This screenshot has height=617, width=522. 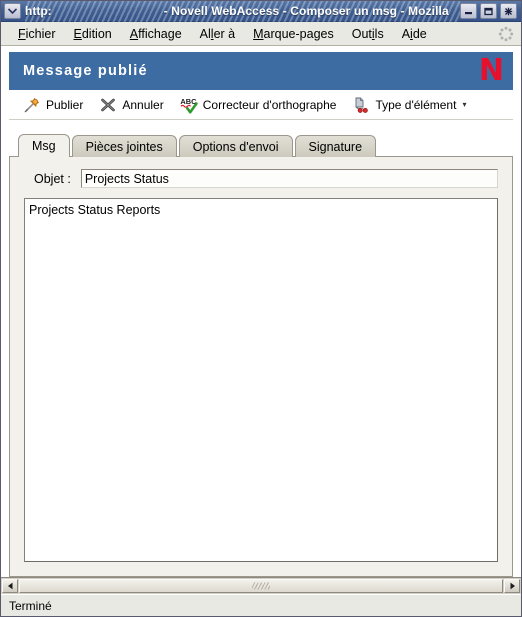 I want to click on maximize-icon, so click(x=488, y=11).